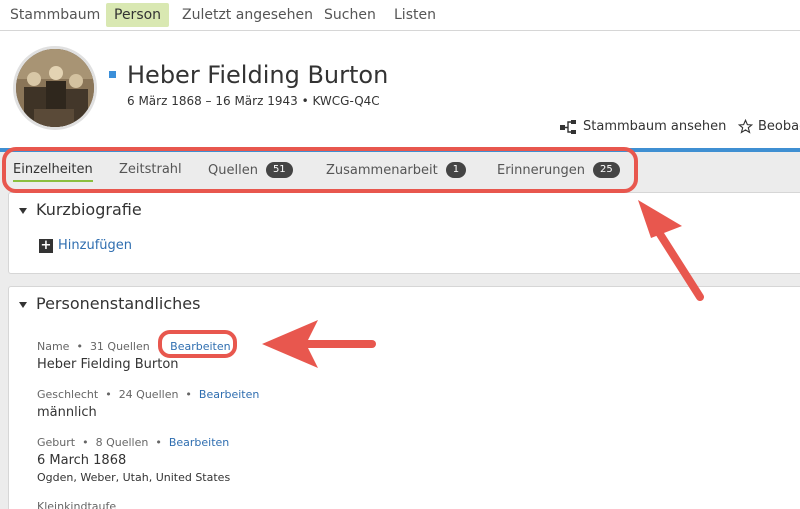 This screenshot has width=800, height=509. Describe the element at coordinates (671, 250) in the screenshot. I see `arrow-to-tabs-icon` at that location.